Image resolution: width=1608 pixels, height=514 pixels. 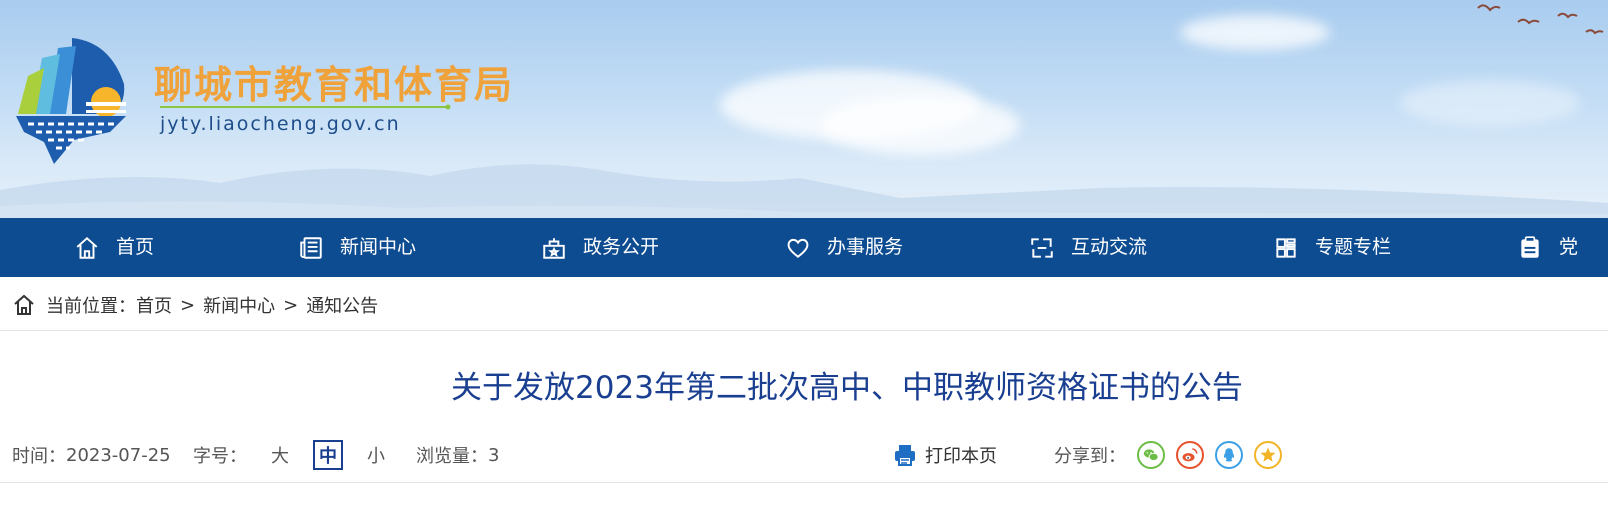 What do you see at coordinates (1569, 247) in the screenshot?
I see `nav-item-label: 党` at bounding box center [1569, 247].